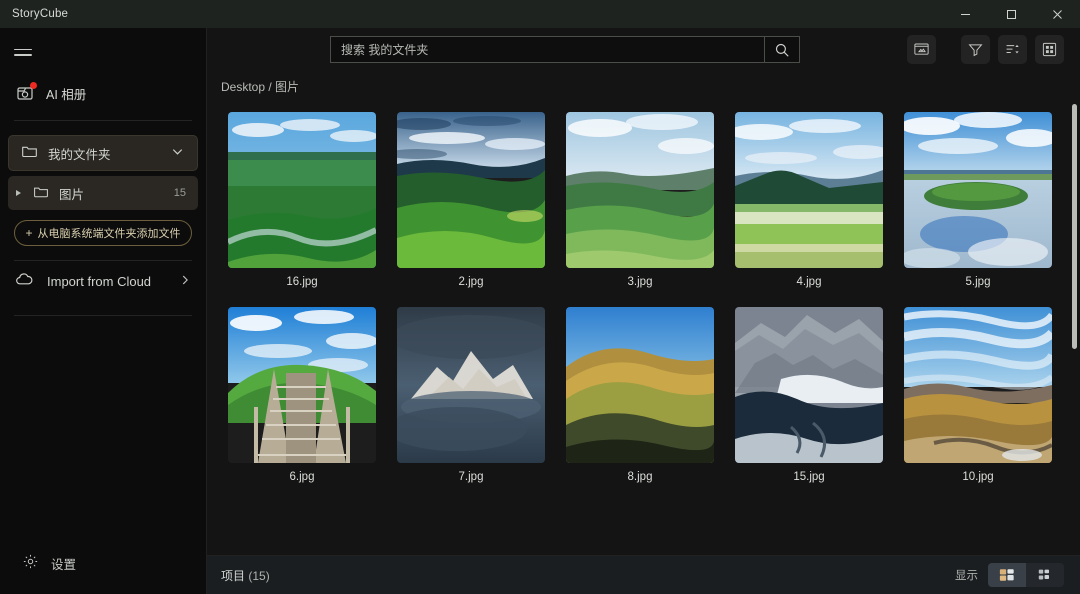  What do you see at coordinates (72, 194) in the screenshot?
I see `pictures-label: 图片` at bounding box center [72, 194].